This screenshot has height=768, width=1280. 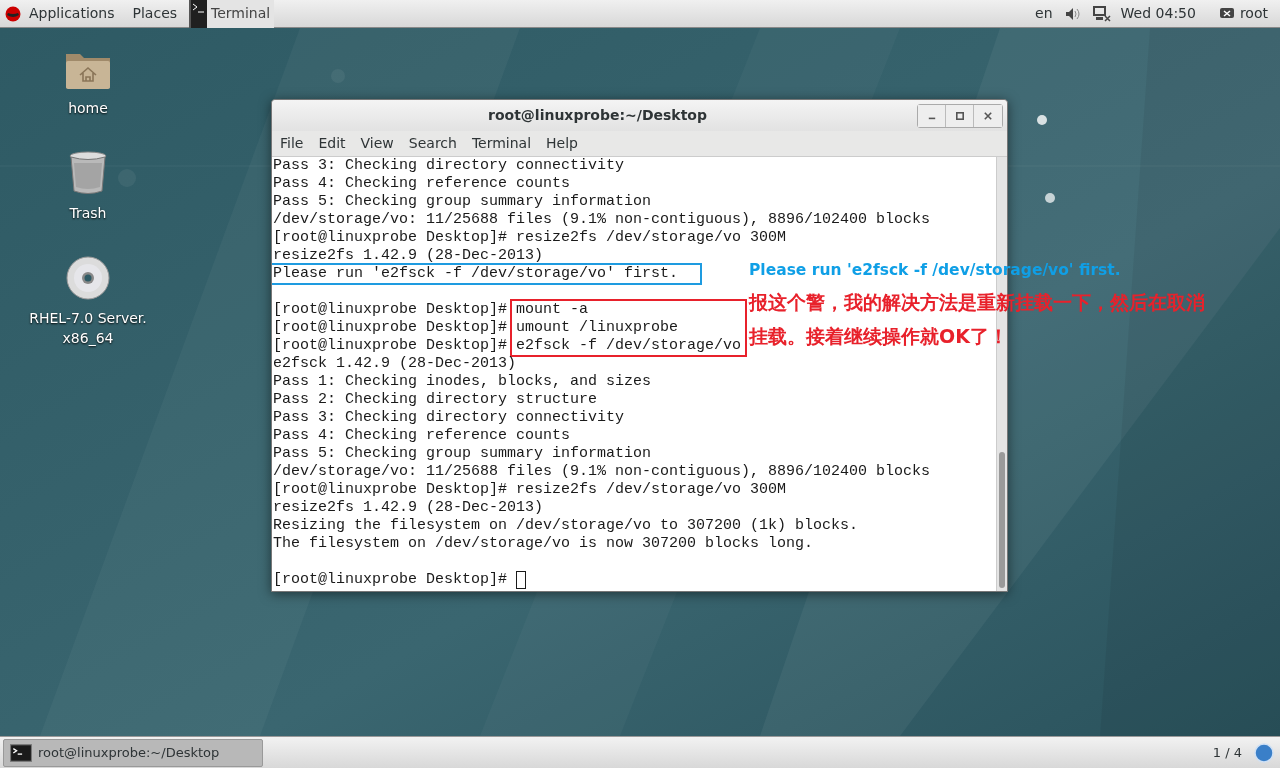 I want to click on terminal-output-line: e2fsck 1.42.9 (28-Dec-2013), so click(x=395, y=364).